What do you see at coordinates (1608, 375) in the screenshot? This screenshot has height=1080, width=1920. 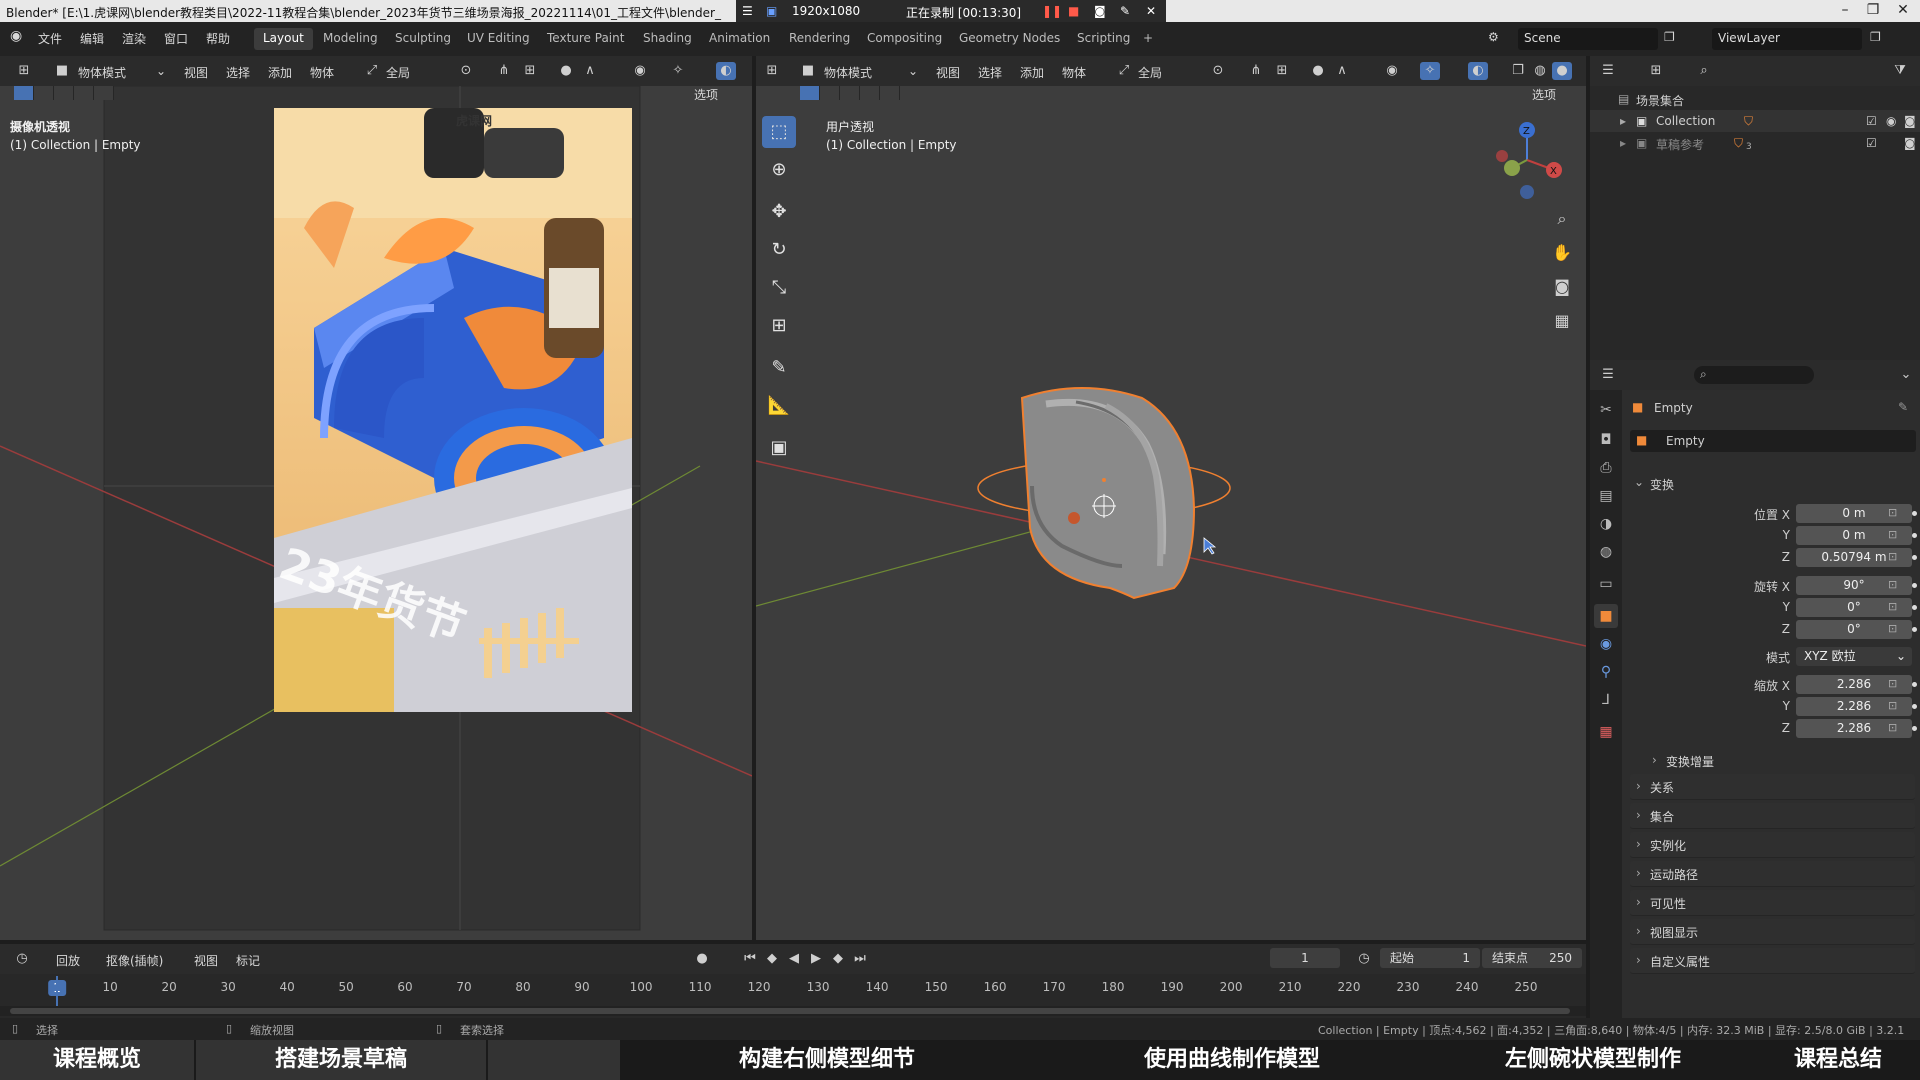 I see `properties-editor-icon: ☰` at bounding box center [1608, 375].